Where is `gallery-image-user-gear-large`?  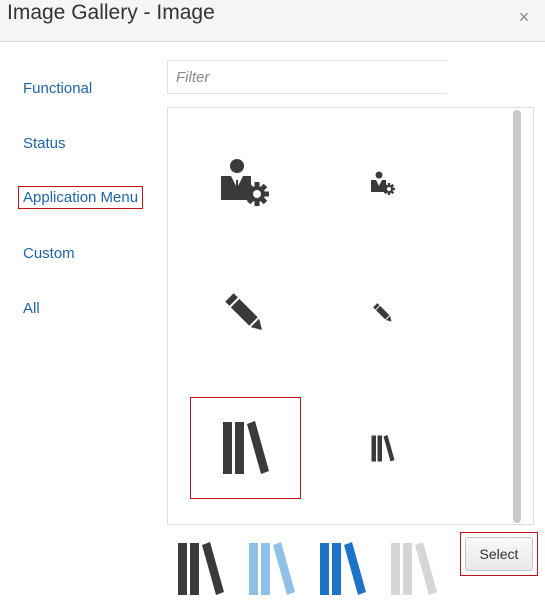 gallery-image-user-gear-large is located at coordinates (245, 183).